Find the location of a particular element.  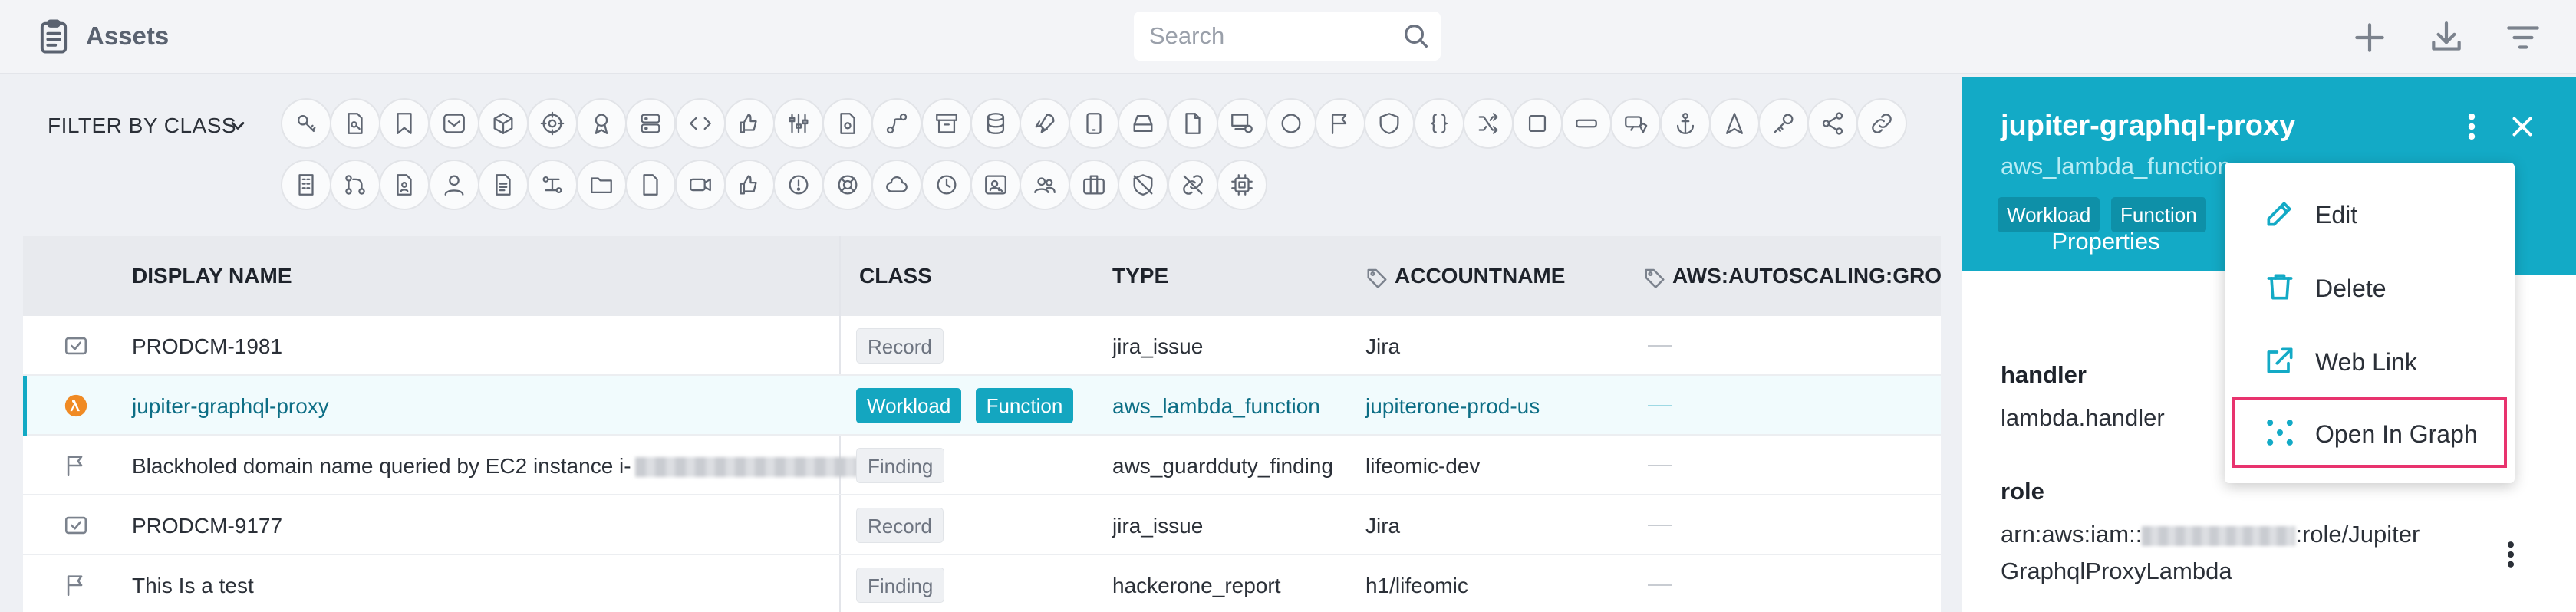

document-key-icon is located at coordinates (355, 123).